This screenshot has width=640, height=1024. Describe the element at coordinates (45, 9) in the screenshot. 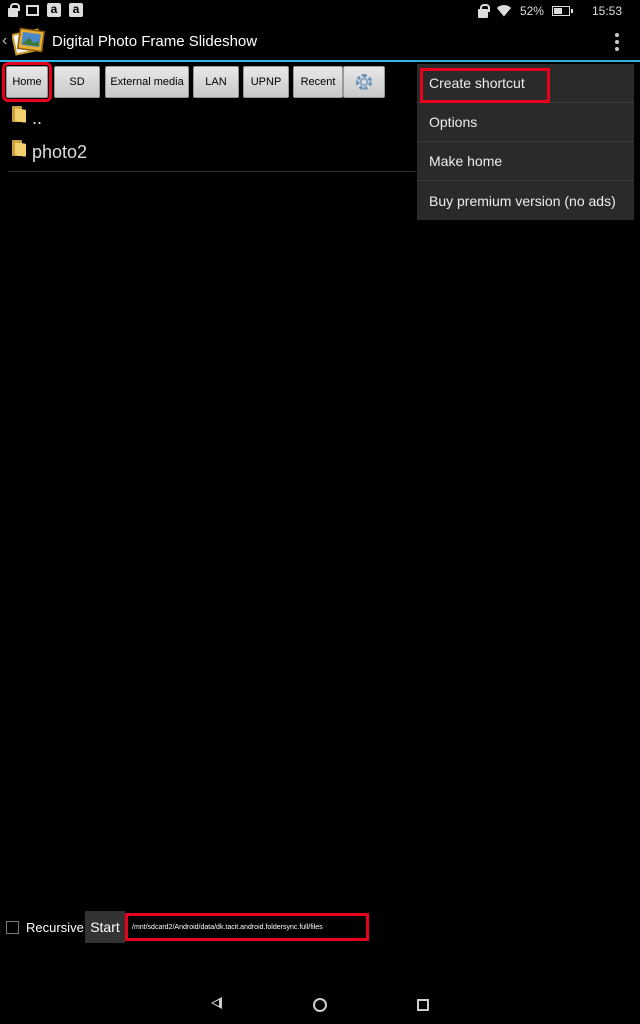

I see `notification-icons: a a` at that location.